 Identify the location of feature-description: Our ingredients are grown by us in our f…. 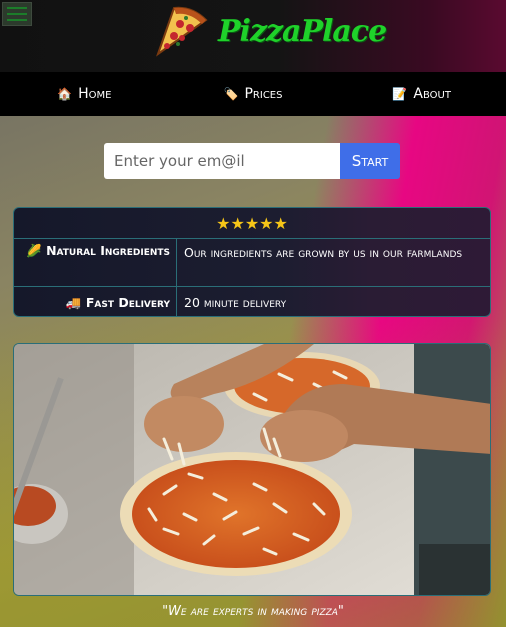
(323, 252).